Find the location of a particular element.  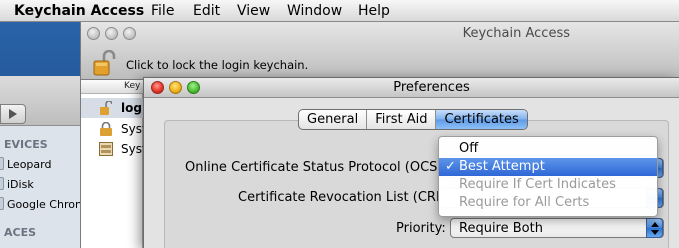

preferences-titlebar: Preferences is located at coordinates (411, 88).